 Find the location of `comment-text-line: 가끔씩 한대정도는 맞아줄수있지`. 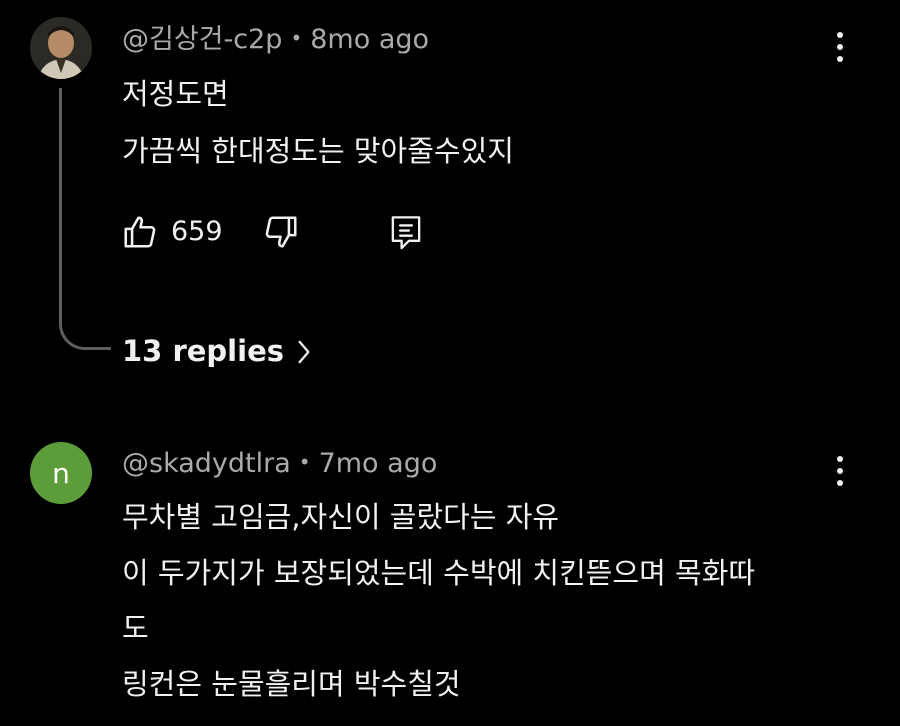

comment-text-line: 가끔씩 한대정도는 맞아줄수있지 is located at coordinates (318, 151).